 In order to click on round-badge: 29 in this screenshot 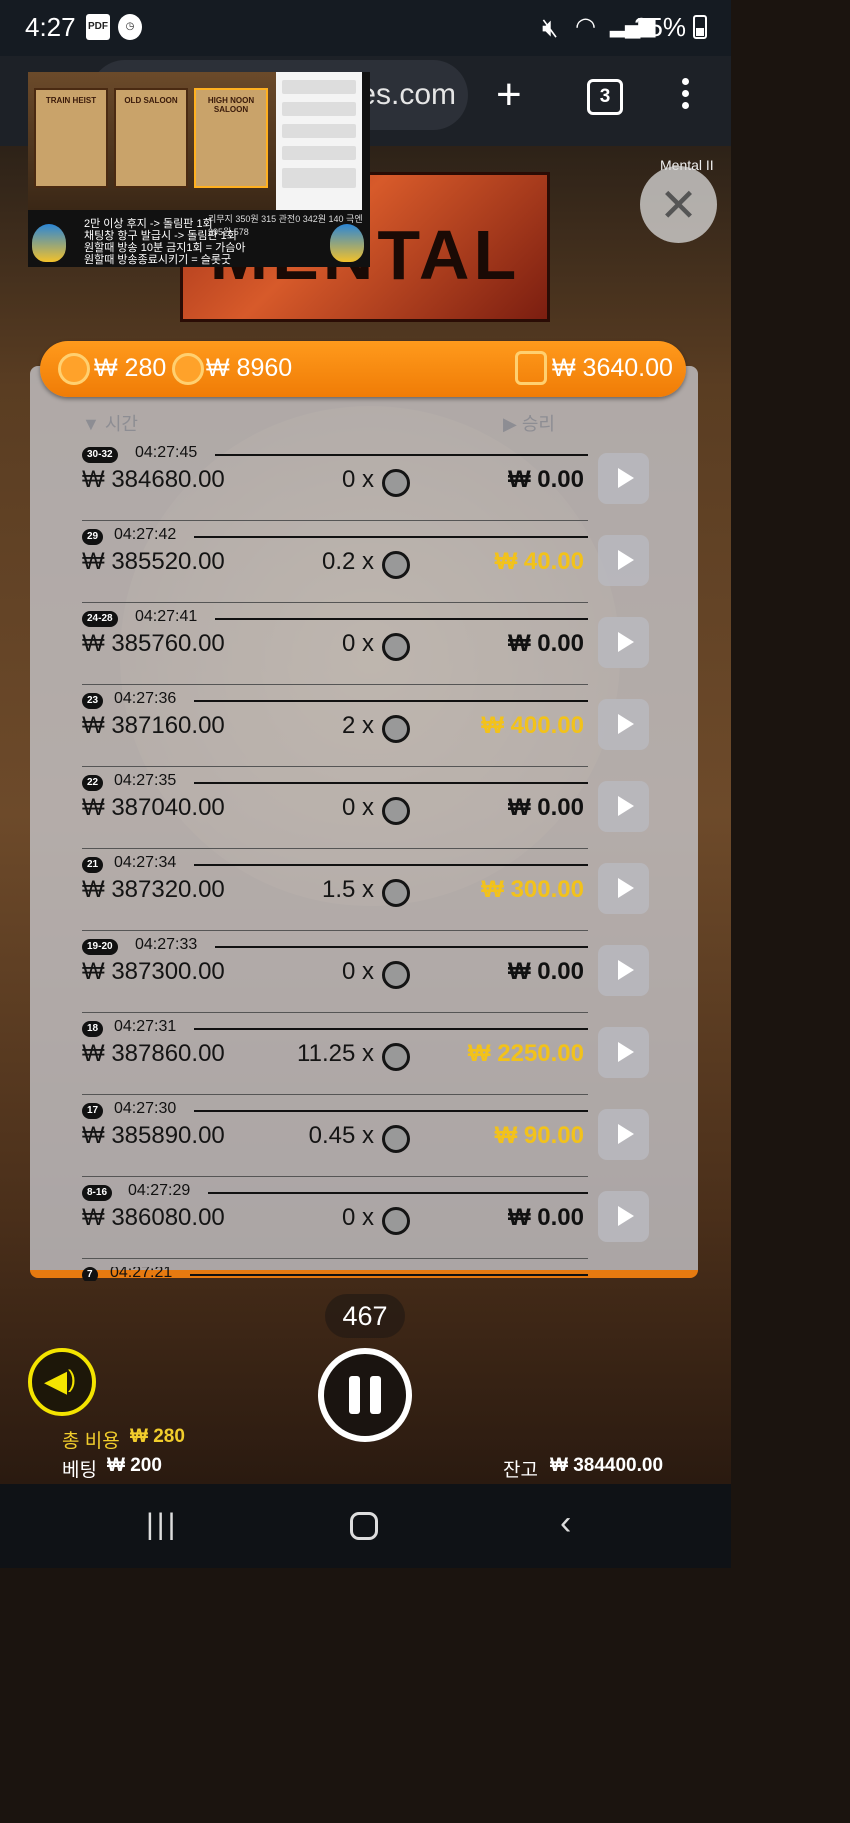, I will do `click(93, 537)`.